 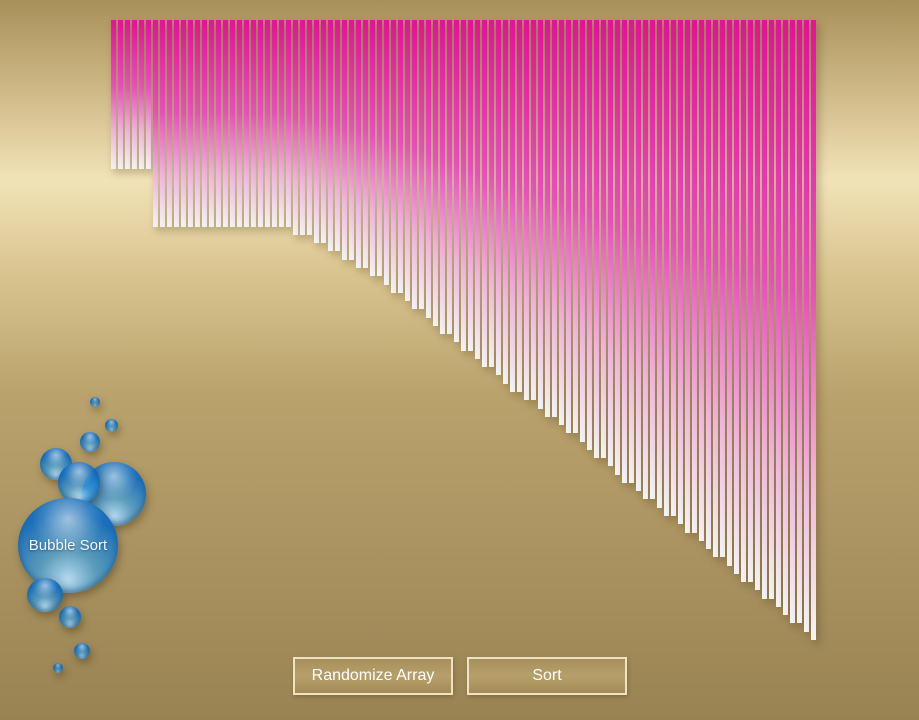 I want to click on app-logo-bubble: Bubble Sort, so click(x=68, y=545).